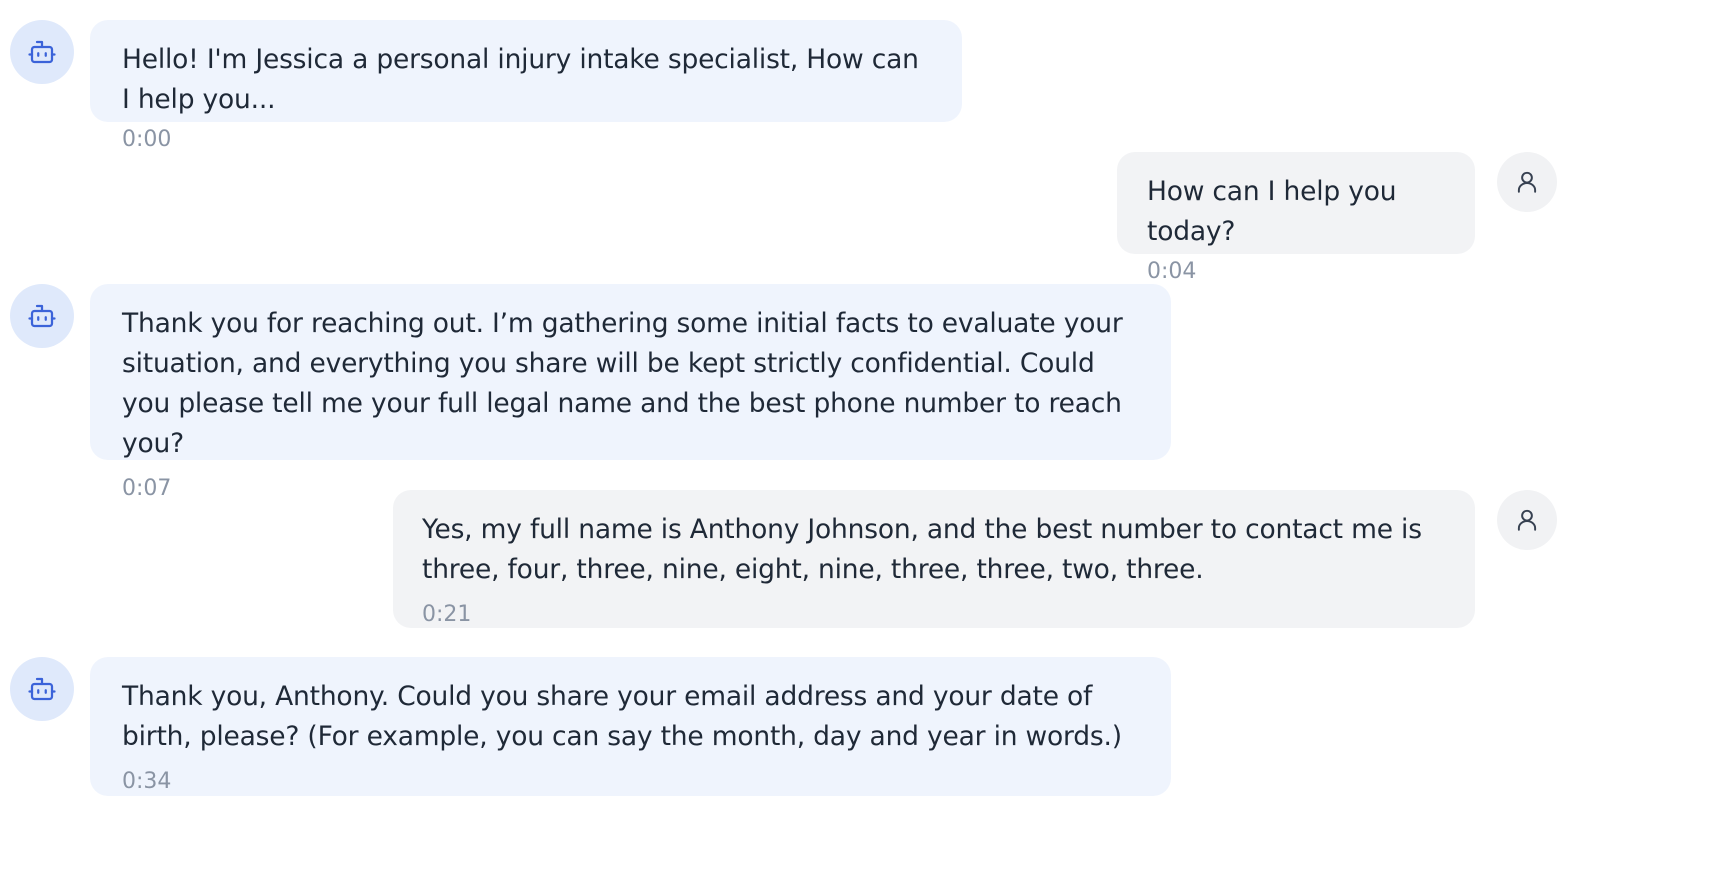 This screenshot has width=1716, height=880. I want to click on message-text: How can I help you today?, so click(1272, 211).